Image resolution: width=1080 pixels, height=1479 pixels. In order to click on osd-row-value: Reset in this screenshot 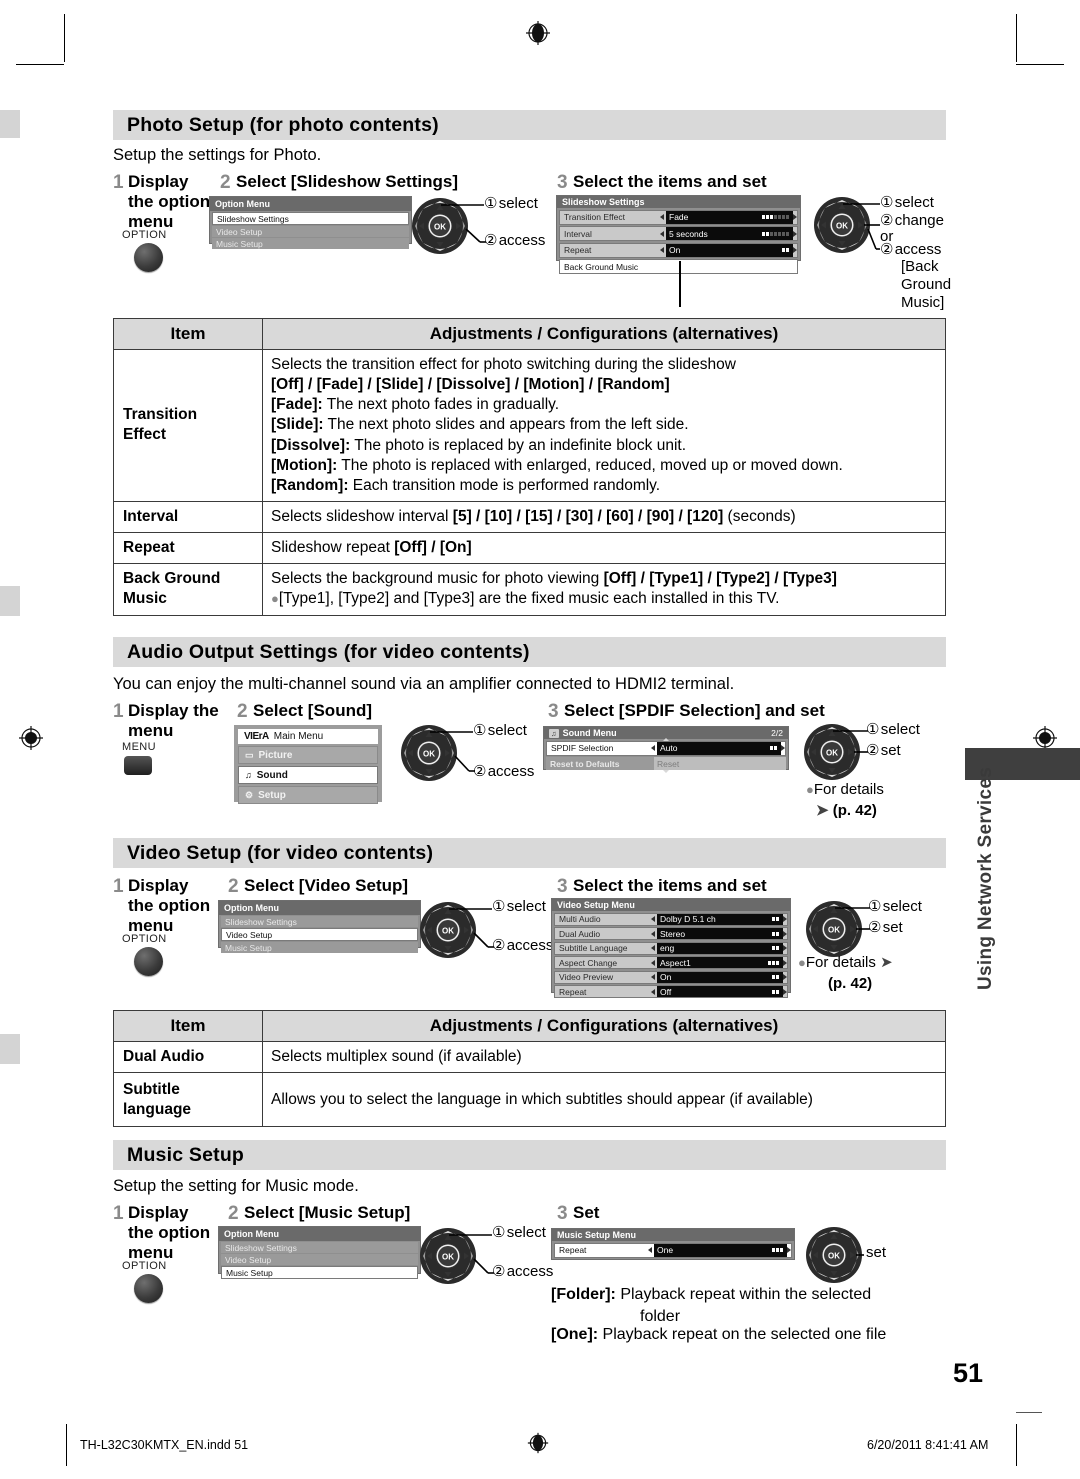, I will do `click(668, 763)`.